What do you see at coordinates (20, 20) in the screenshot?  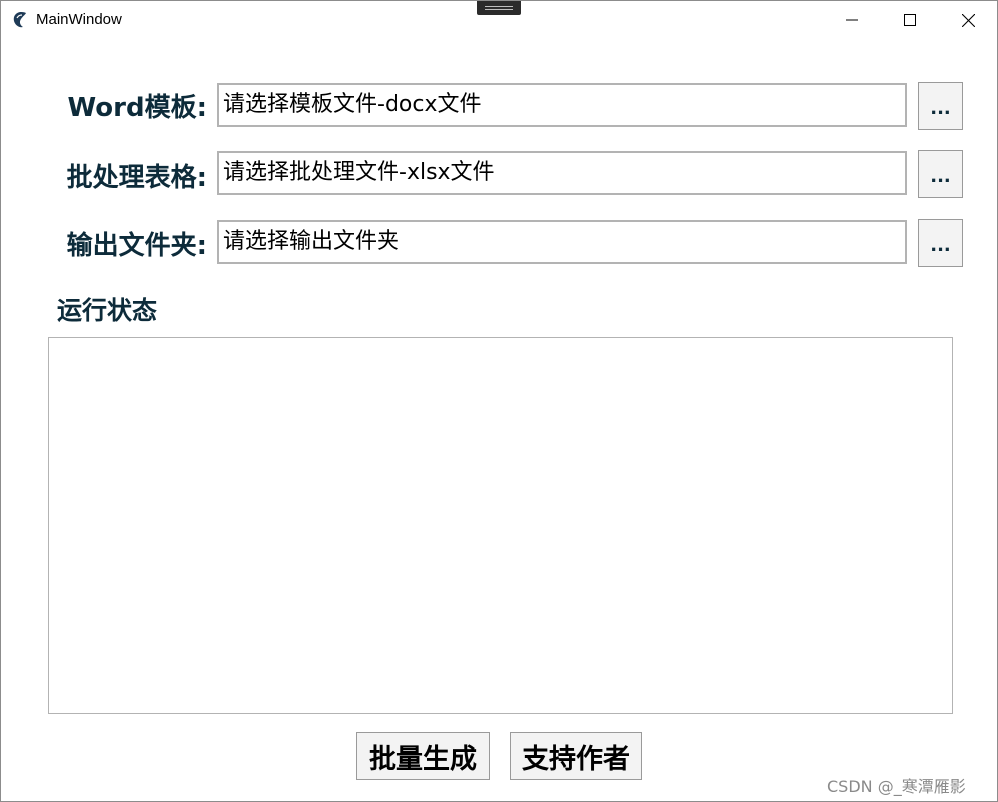 I see `app-icon` at bounding box center [20, 20].